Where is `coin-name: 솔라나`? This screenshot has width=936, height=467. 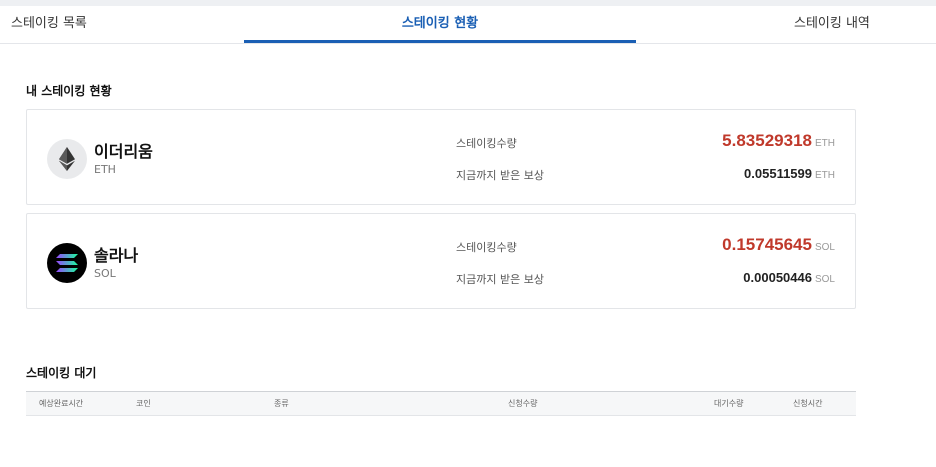
coin-name: 솔라나 is located at coordinates (116, 255).